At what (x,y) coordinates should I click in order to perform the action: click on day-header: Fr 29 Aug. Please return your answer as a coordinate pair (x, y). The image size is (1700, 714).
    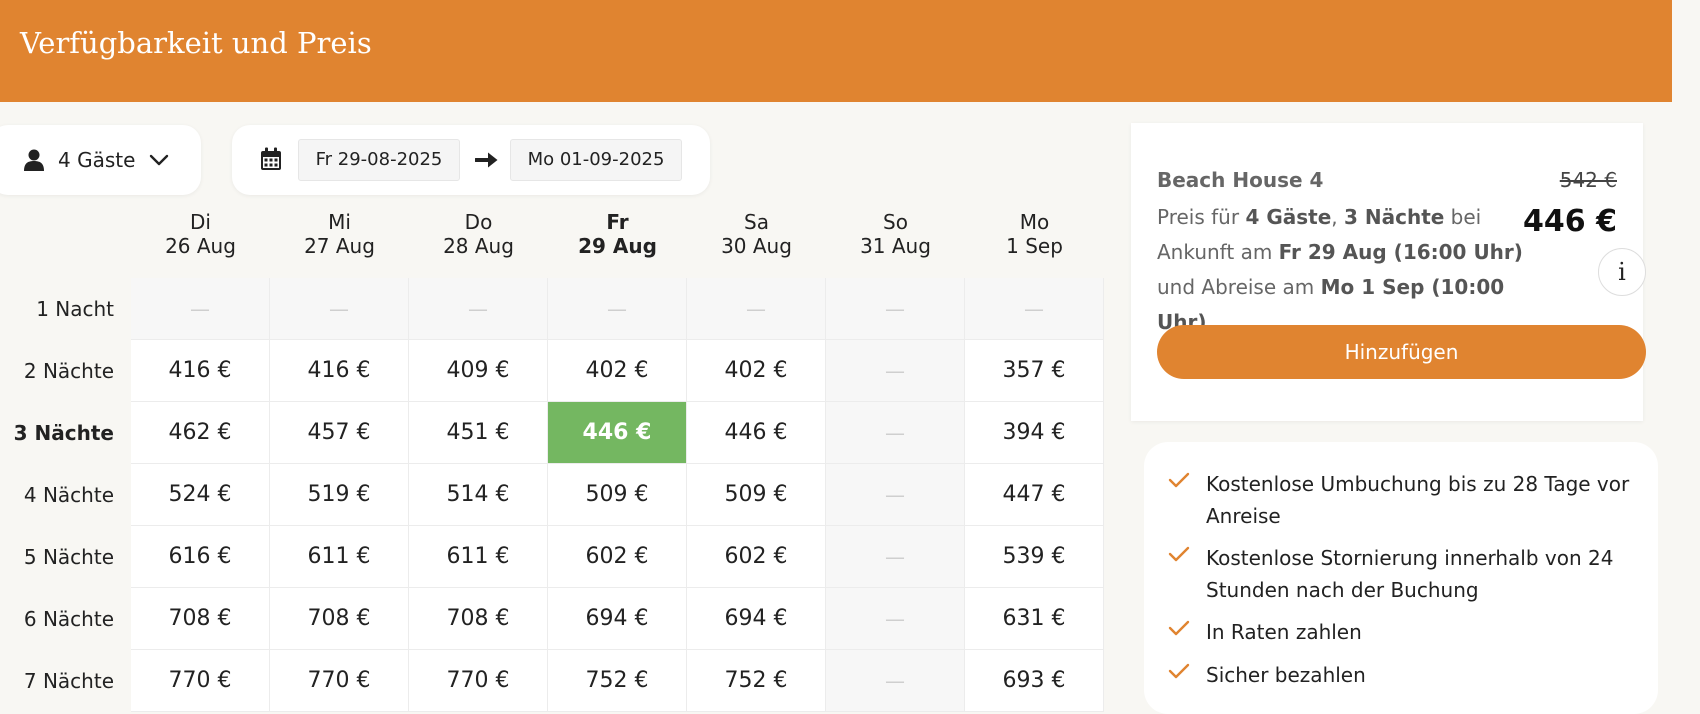
    Looking at the image, I should click on (617, 234).